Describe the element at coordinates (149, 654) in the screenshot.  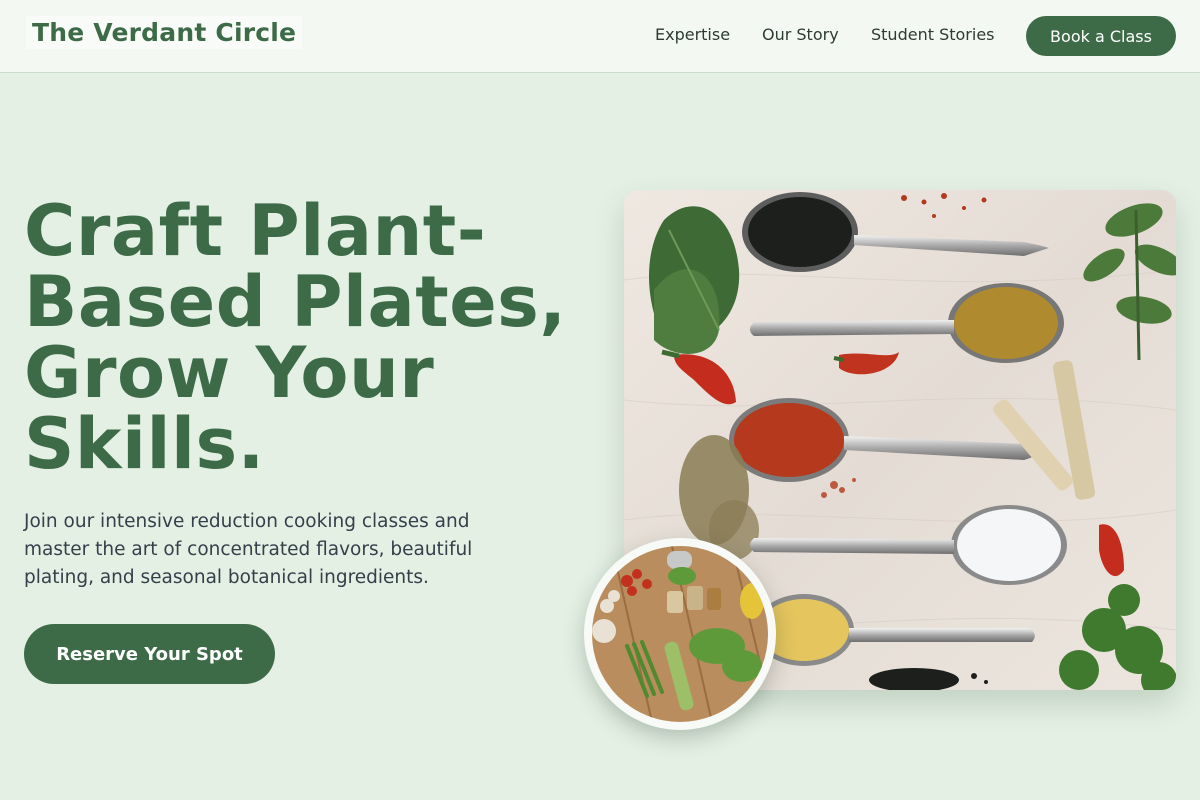
I see `reserve-your-spot-button: Reserve Your Spot` at that location.